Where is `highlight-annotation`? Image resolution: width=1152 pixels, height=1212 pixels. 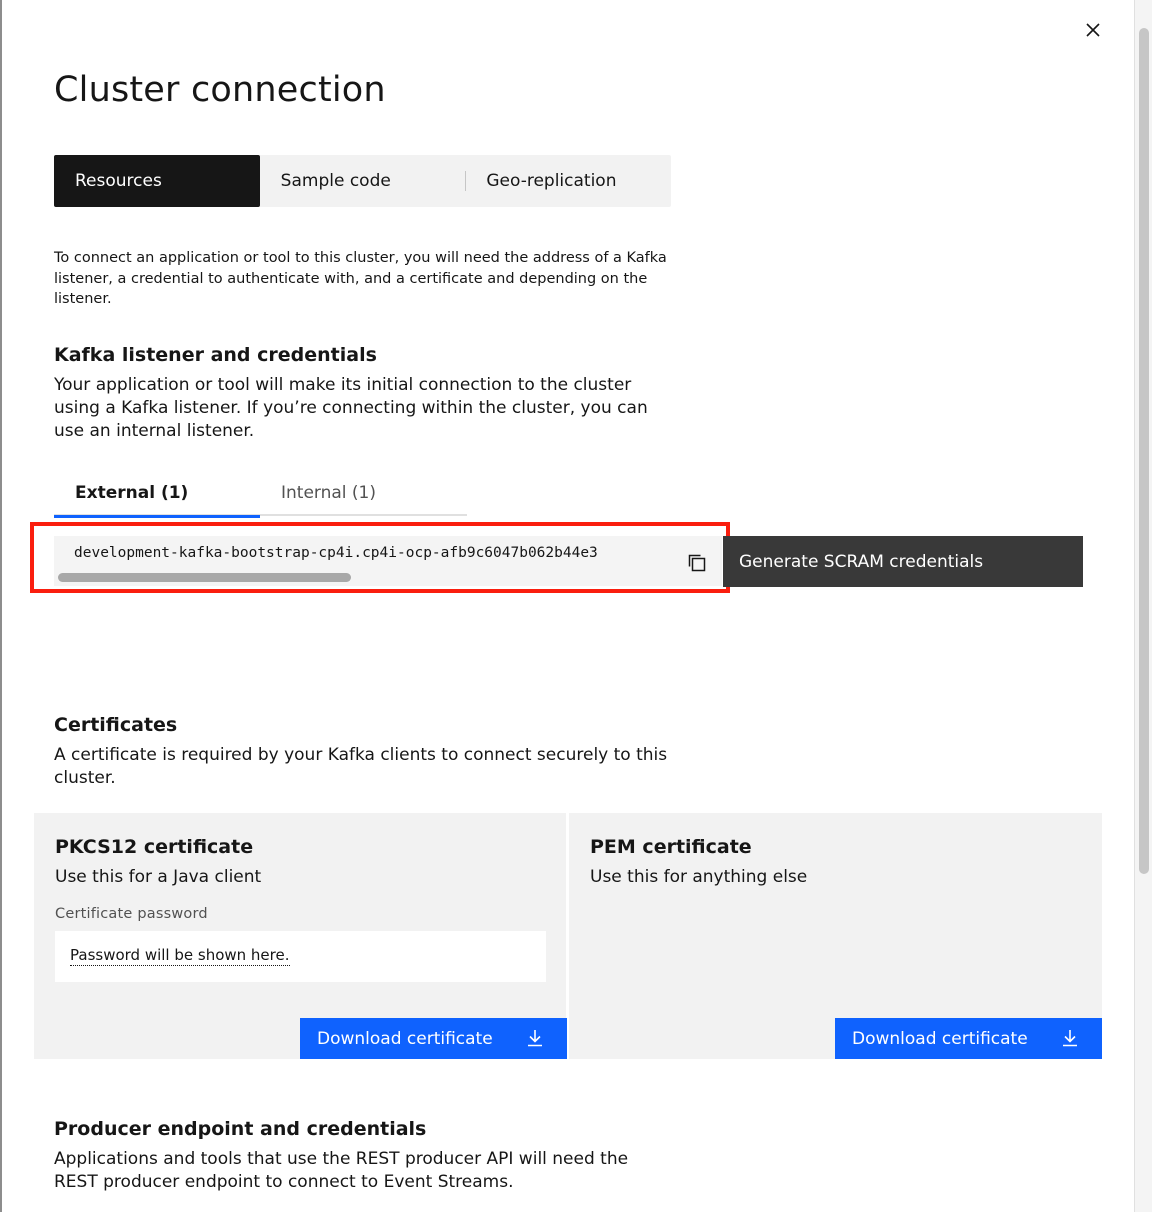
highlight-annotation is located at coordinates (380, 557).